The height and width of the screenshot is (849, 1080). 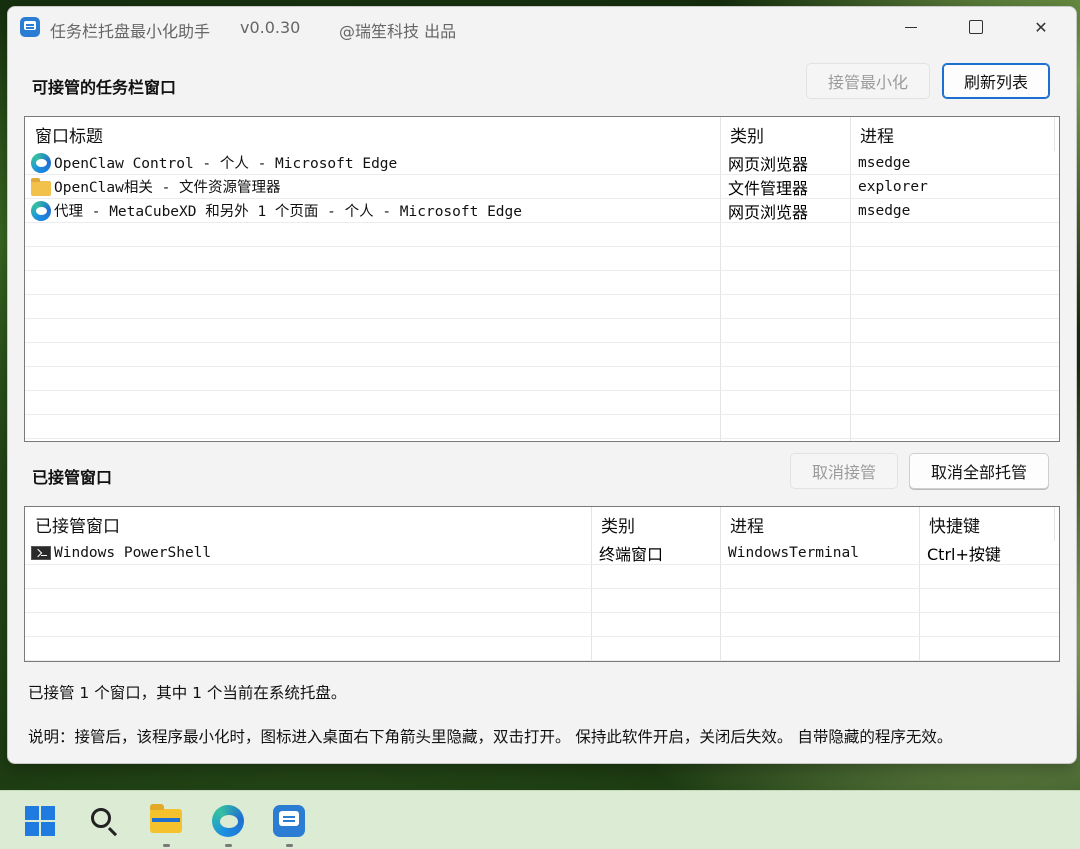 I want to click on tray-helper-taskbar-button, so click(x=289, y=824).